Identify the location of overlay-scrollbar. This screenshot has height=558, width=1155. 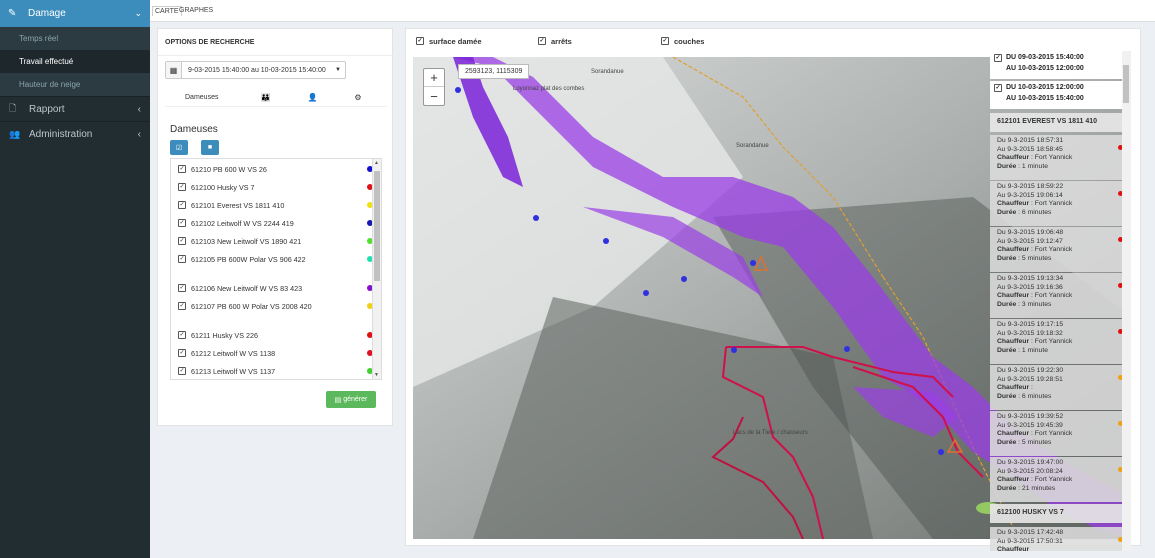
(1126, 301).